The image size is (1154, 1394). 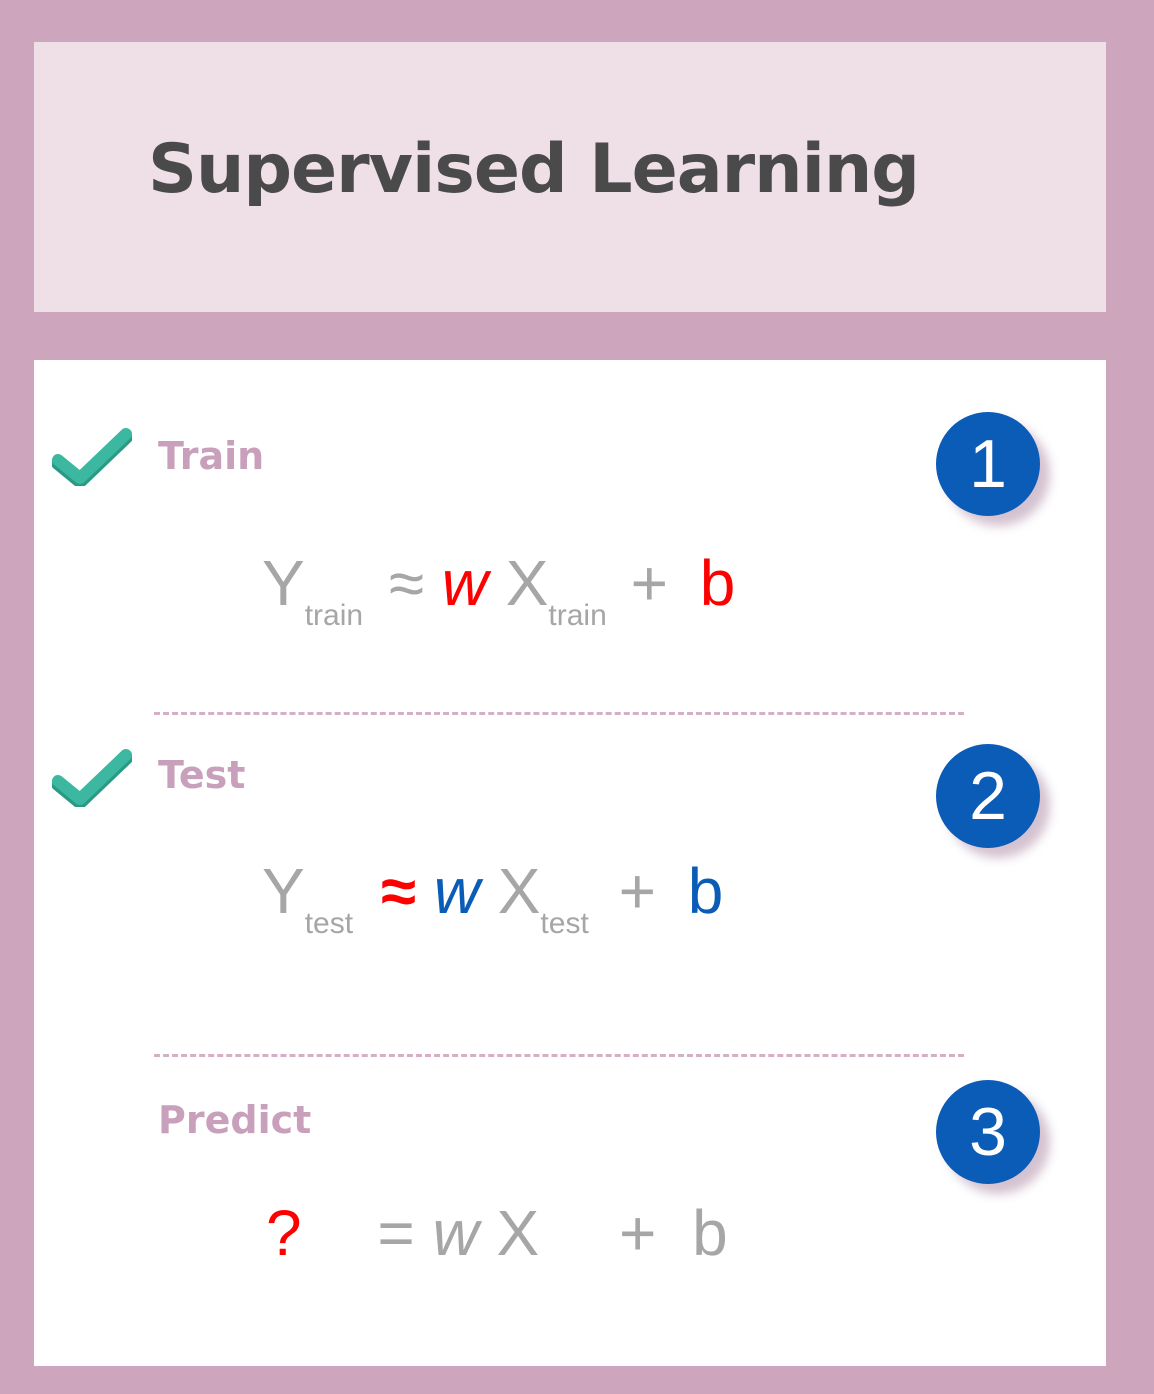 I want to click on step-label-predict: Predict, so click(x=235, y=1120).